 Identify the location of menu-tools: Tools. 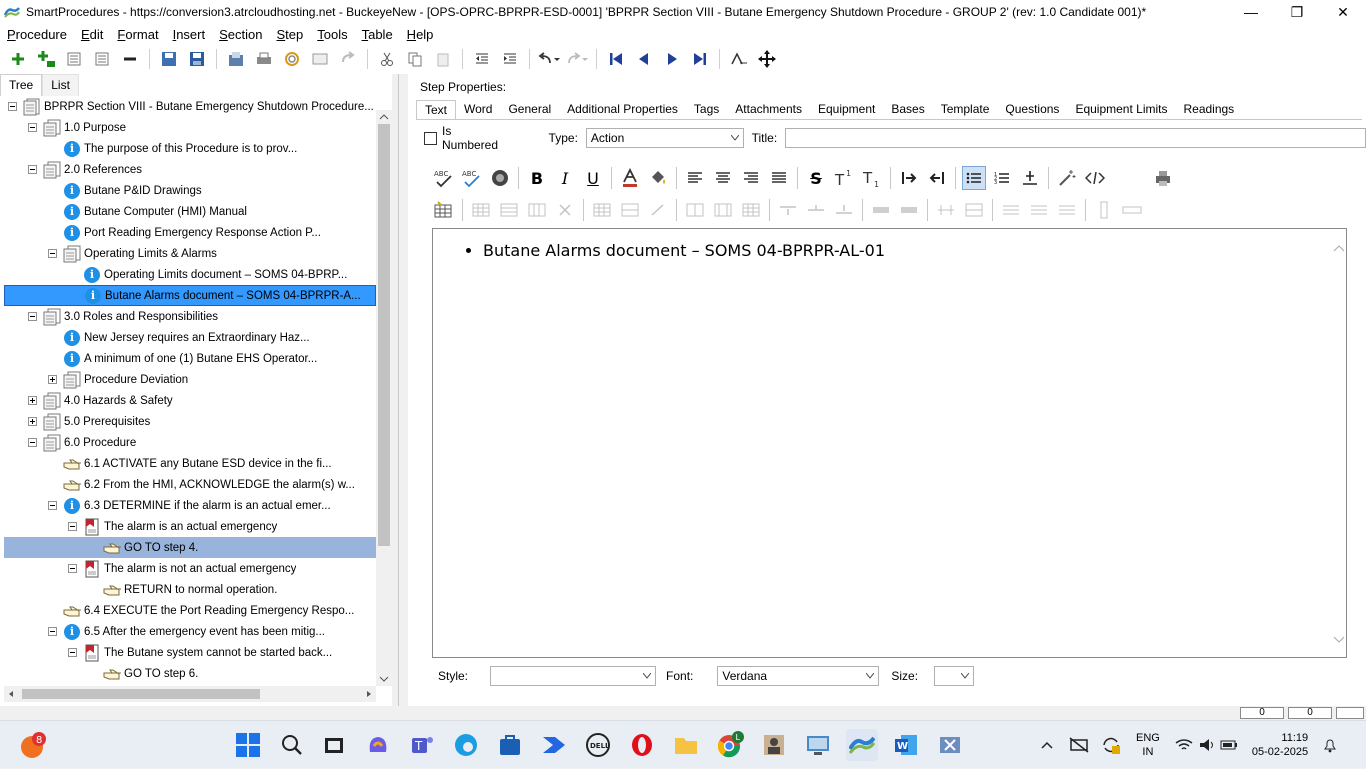
(332, 34).